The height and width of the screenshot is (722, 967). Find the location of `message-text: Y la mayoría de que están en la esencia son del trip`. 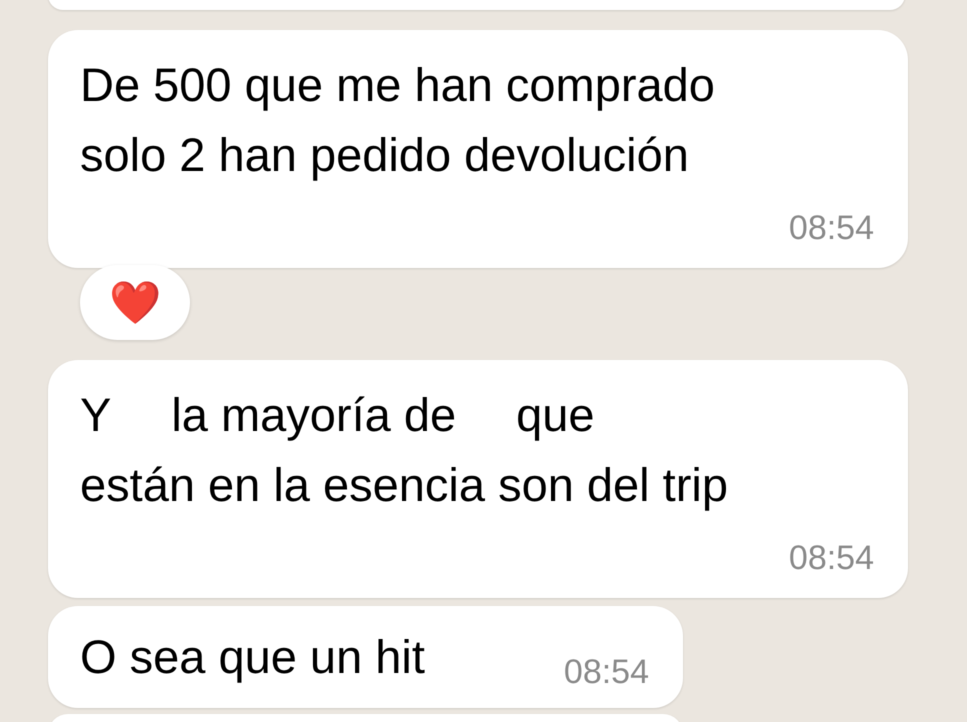

message-text: Y la mayoría de que están en la esencia son del trip is located at coordinates (404, 450).